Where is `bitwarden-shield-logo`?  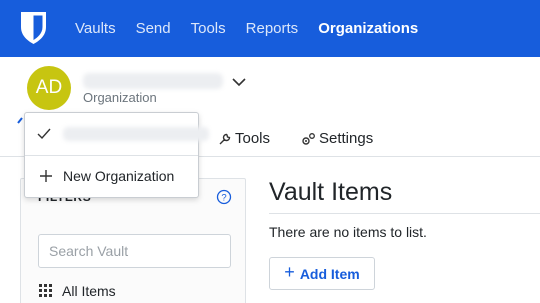 bitwarden-shield-logo is located at coordinates (33, 28).